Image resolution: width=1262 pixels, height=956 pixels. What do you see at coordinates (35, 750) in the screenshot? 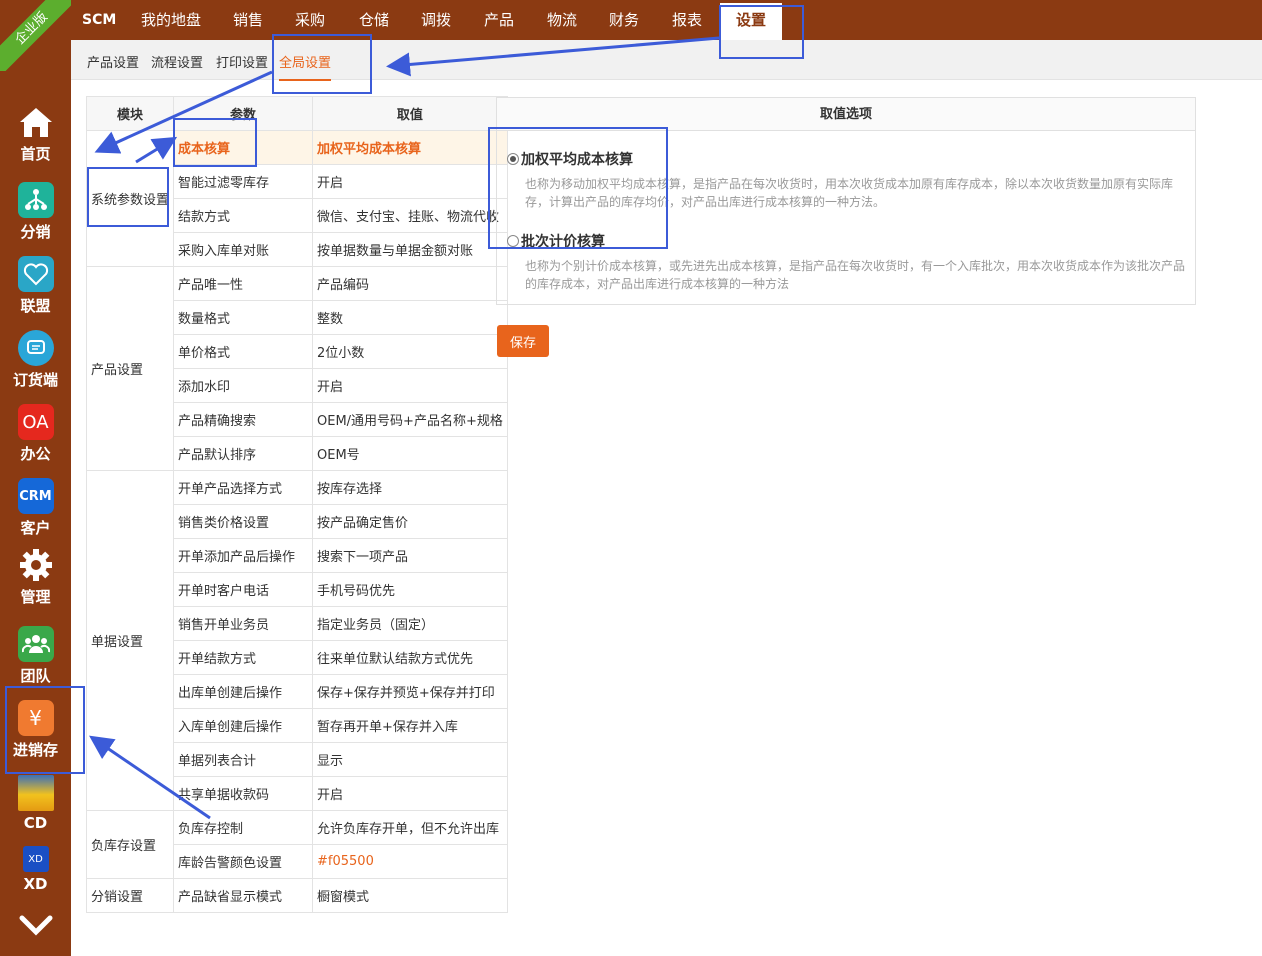
I see `sidebar-item-label: 进销存` at bounding box center [35, 750].